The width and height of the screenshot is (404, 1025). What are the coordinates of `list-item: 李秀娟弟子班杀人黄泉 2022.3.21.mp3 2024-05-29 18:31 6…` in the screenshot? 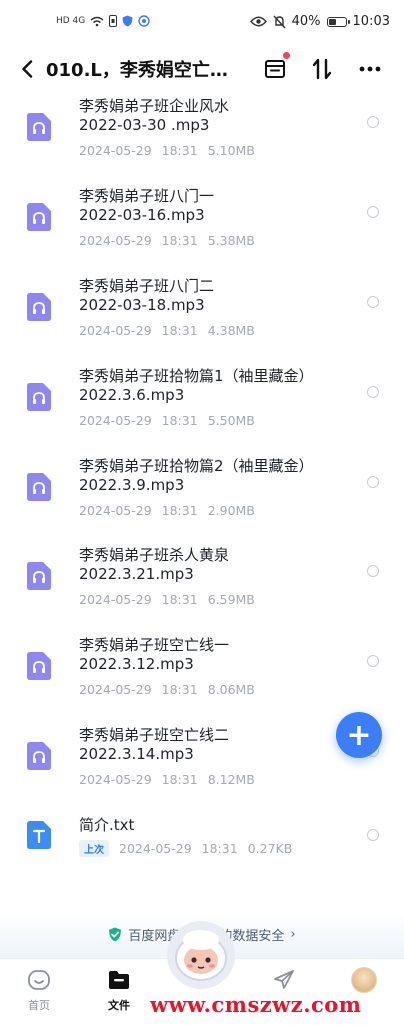 It's located at (202, 591).